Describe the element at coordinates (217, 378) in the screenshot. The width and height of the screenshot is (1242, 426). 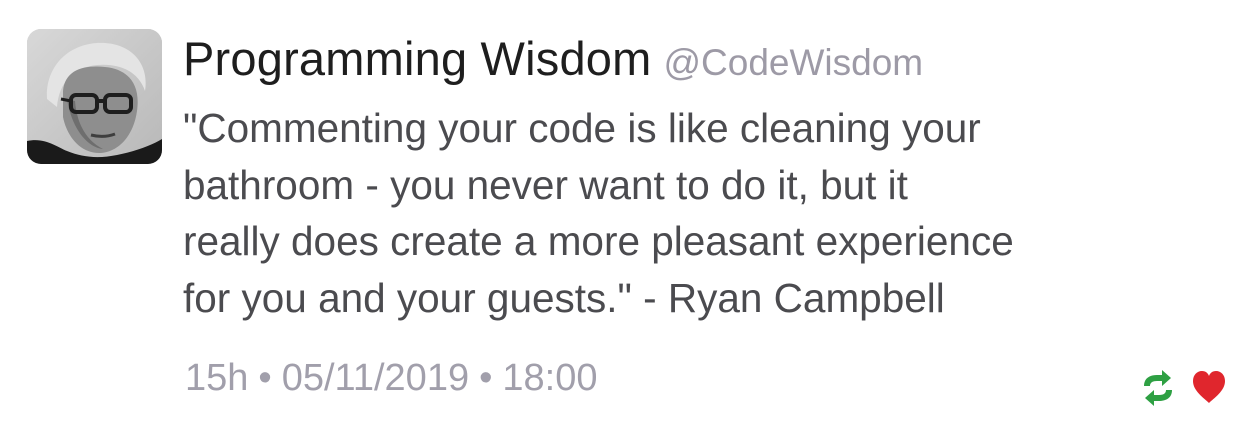
I see `relative-time: 15h` at that location.